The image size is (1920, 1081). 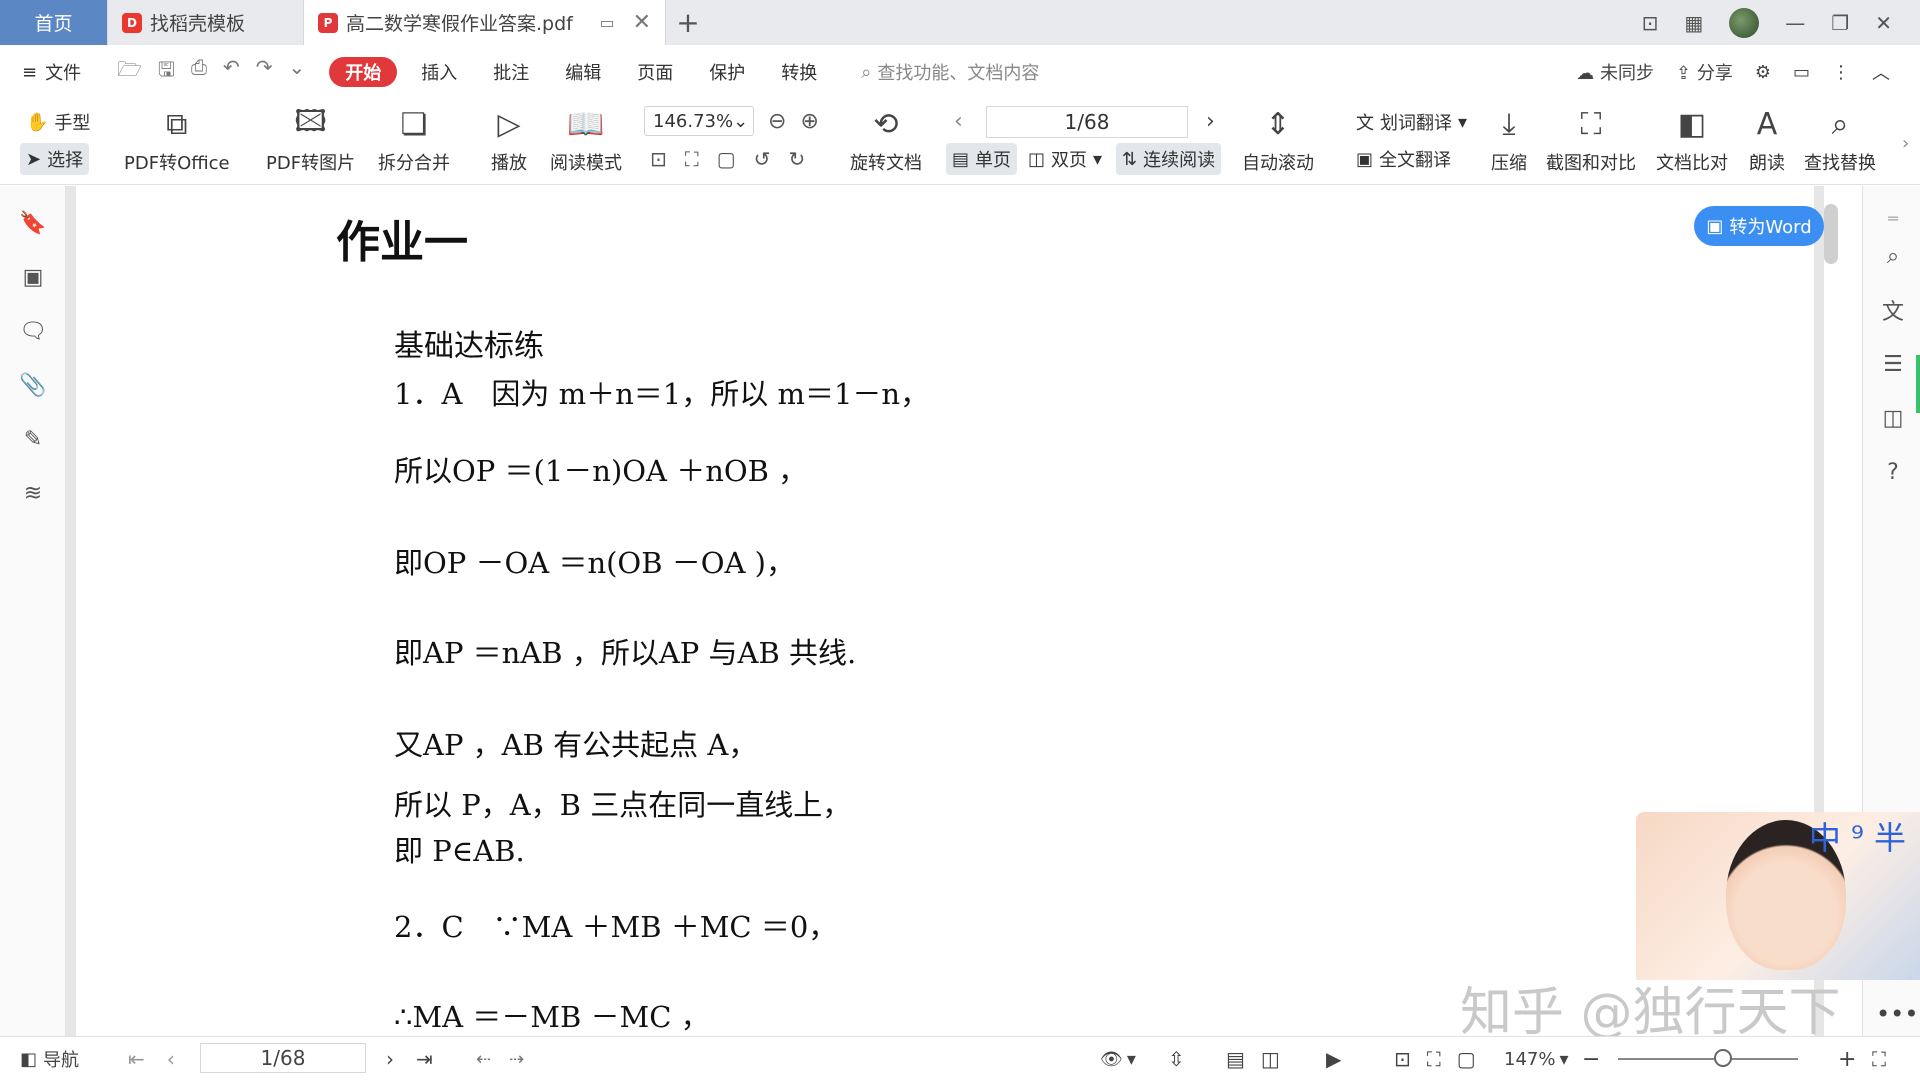 I want to click on compress-button: ⤓ 压缩, so click(x=1509, y=140).